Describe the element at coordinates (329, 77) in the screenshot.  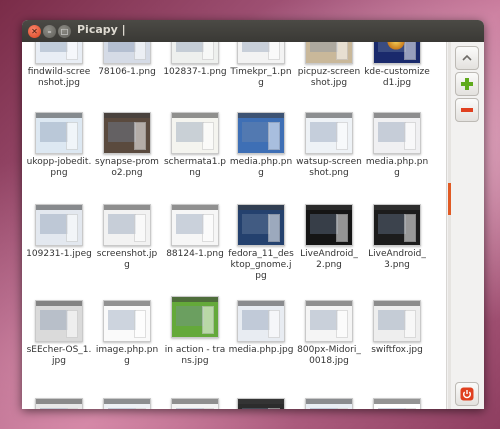
I see `thumbnail-label: picpuz-screenshot.jpg` at that location.